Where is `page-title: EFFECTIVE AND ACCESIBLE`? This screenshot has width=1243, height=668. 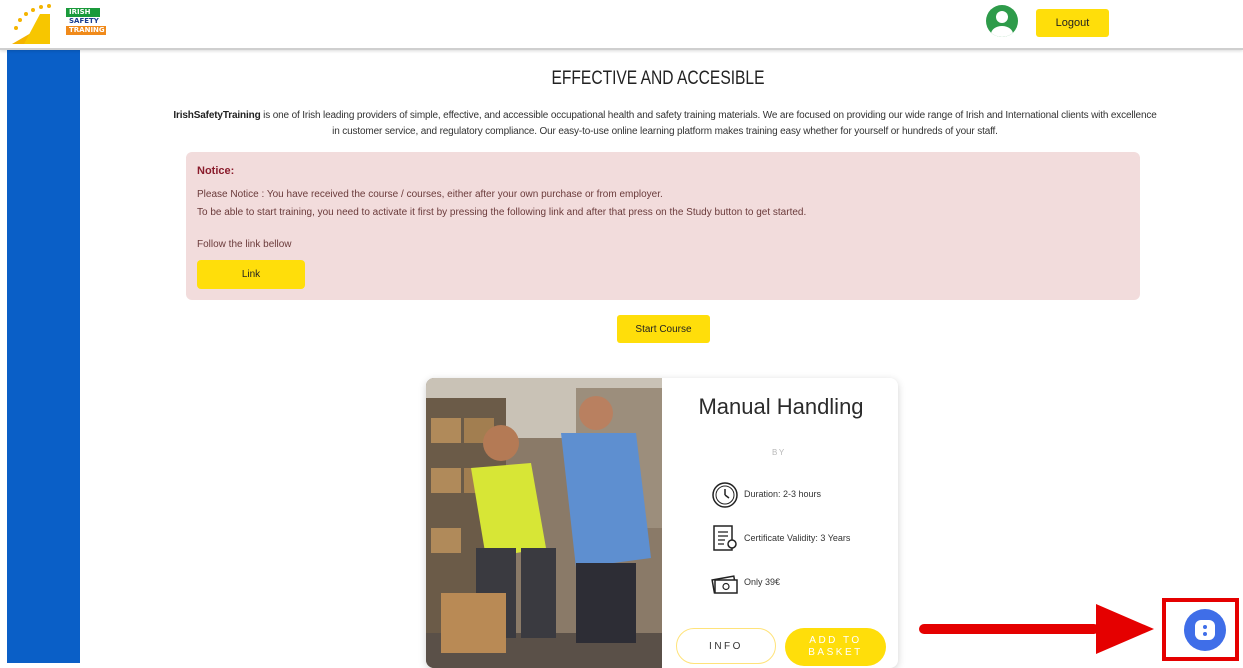
page-title: EFFECTIVE AND ACCESIBLE is located at coordinates (658, 78).